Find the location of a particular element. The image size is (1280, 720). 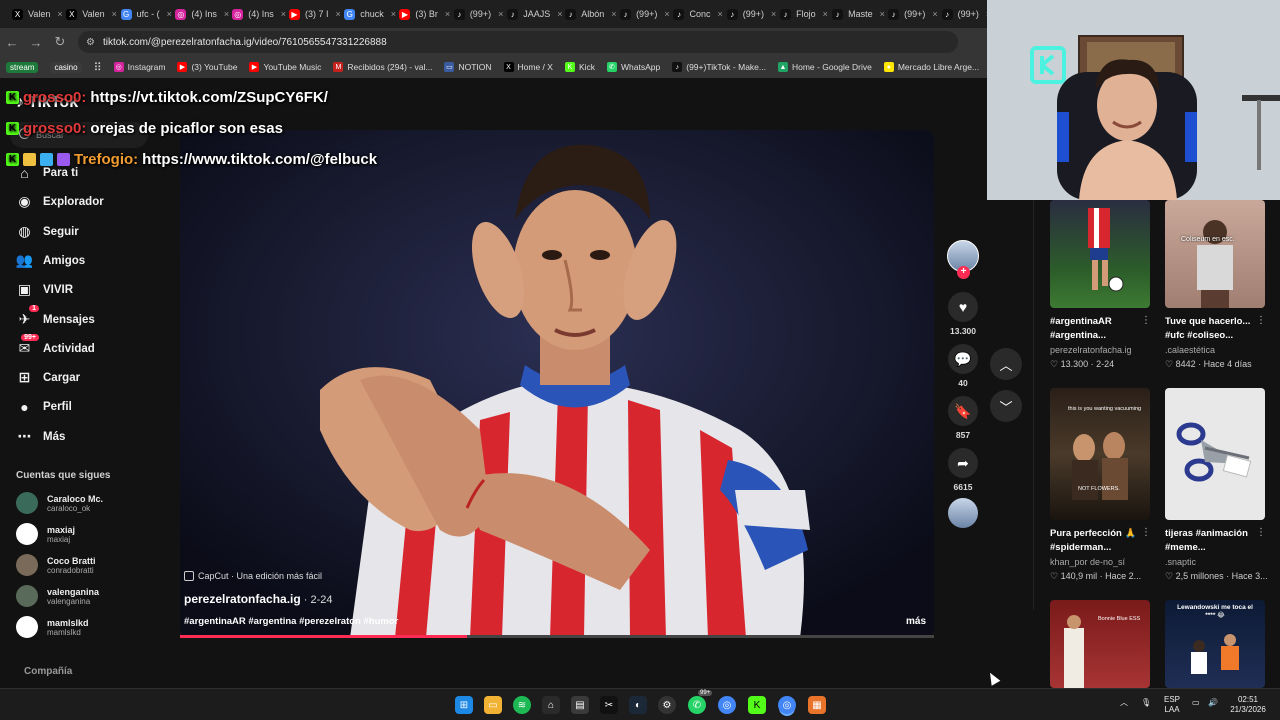

following-account: valenganina valenganina is located at coordinates (57, 596).